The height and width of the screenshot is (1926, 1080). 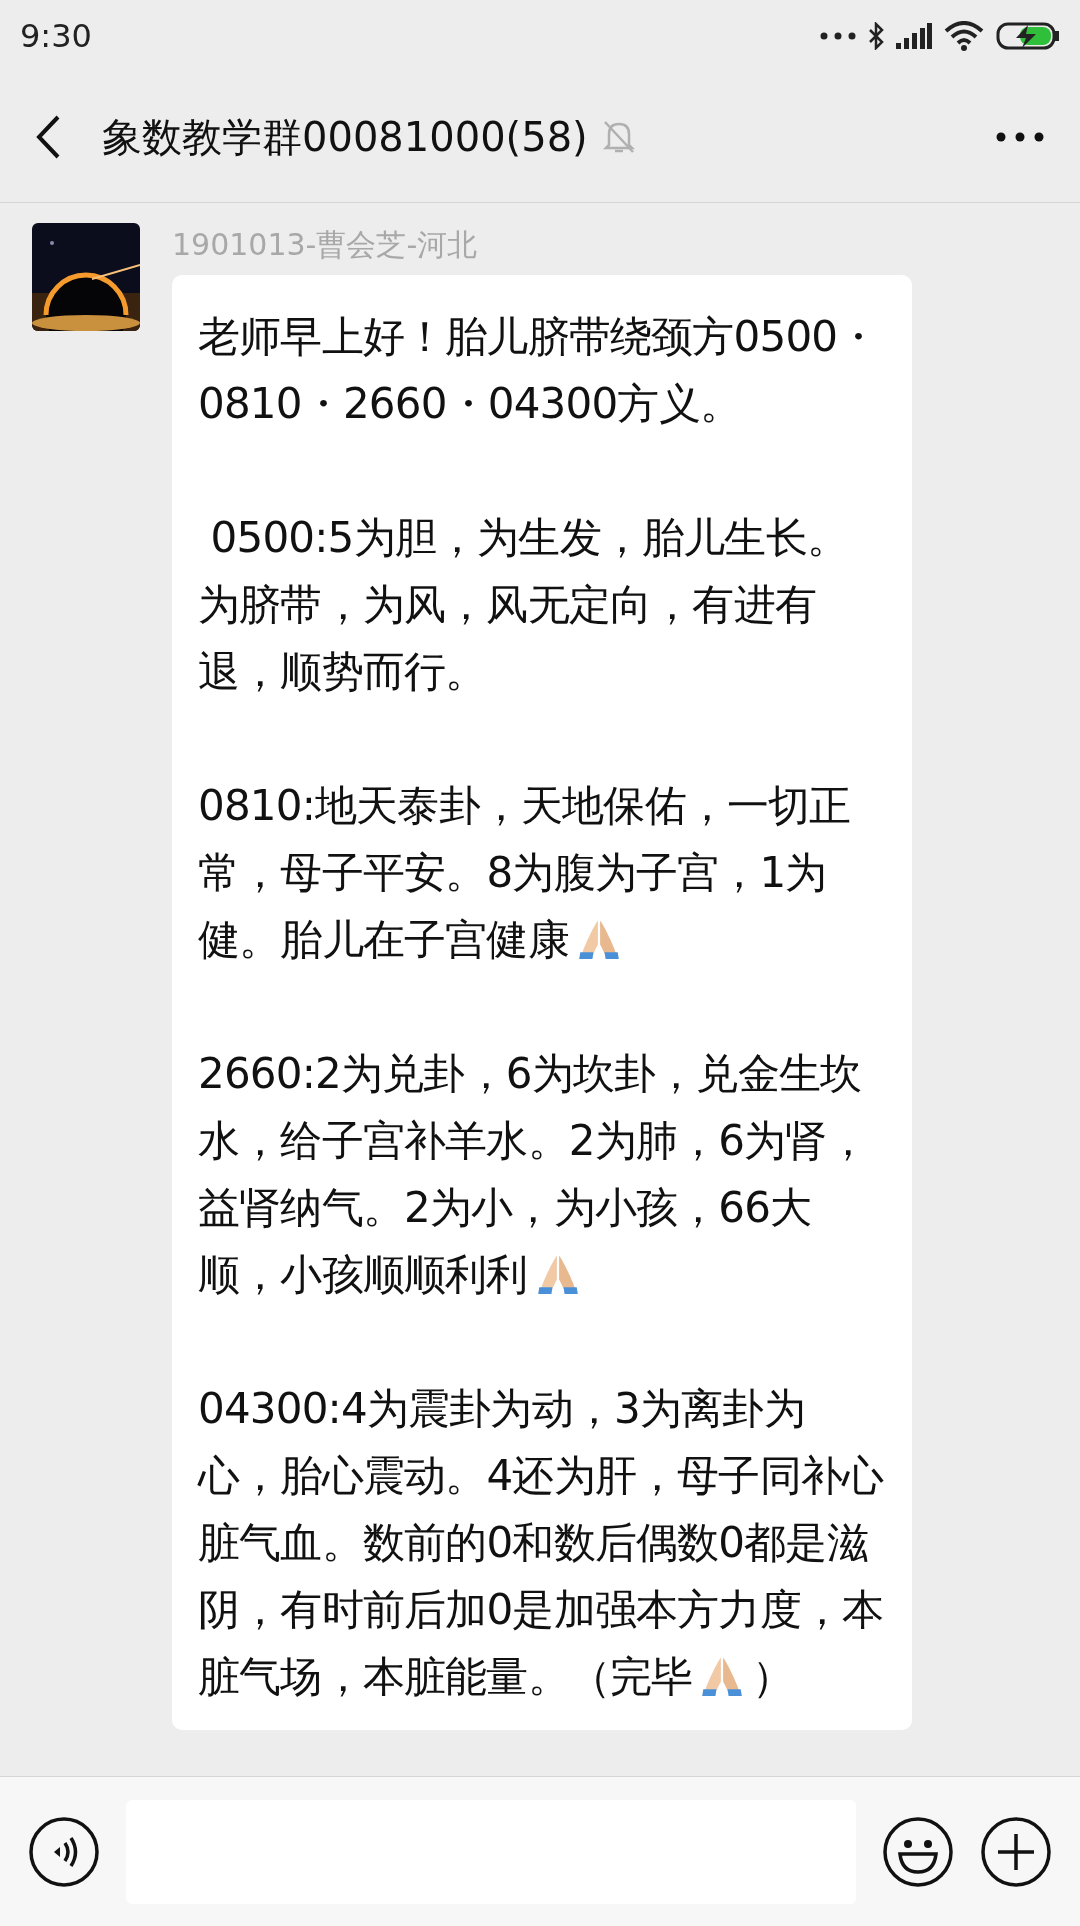 I want to click on voice-icon, so click(x=64, y=1851).